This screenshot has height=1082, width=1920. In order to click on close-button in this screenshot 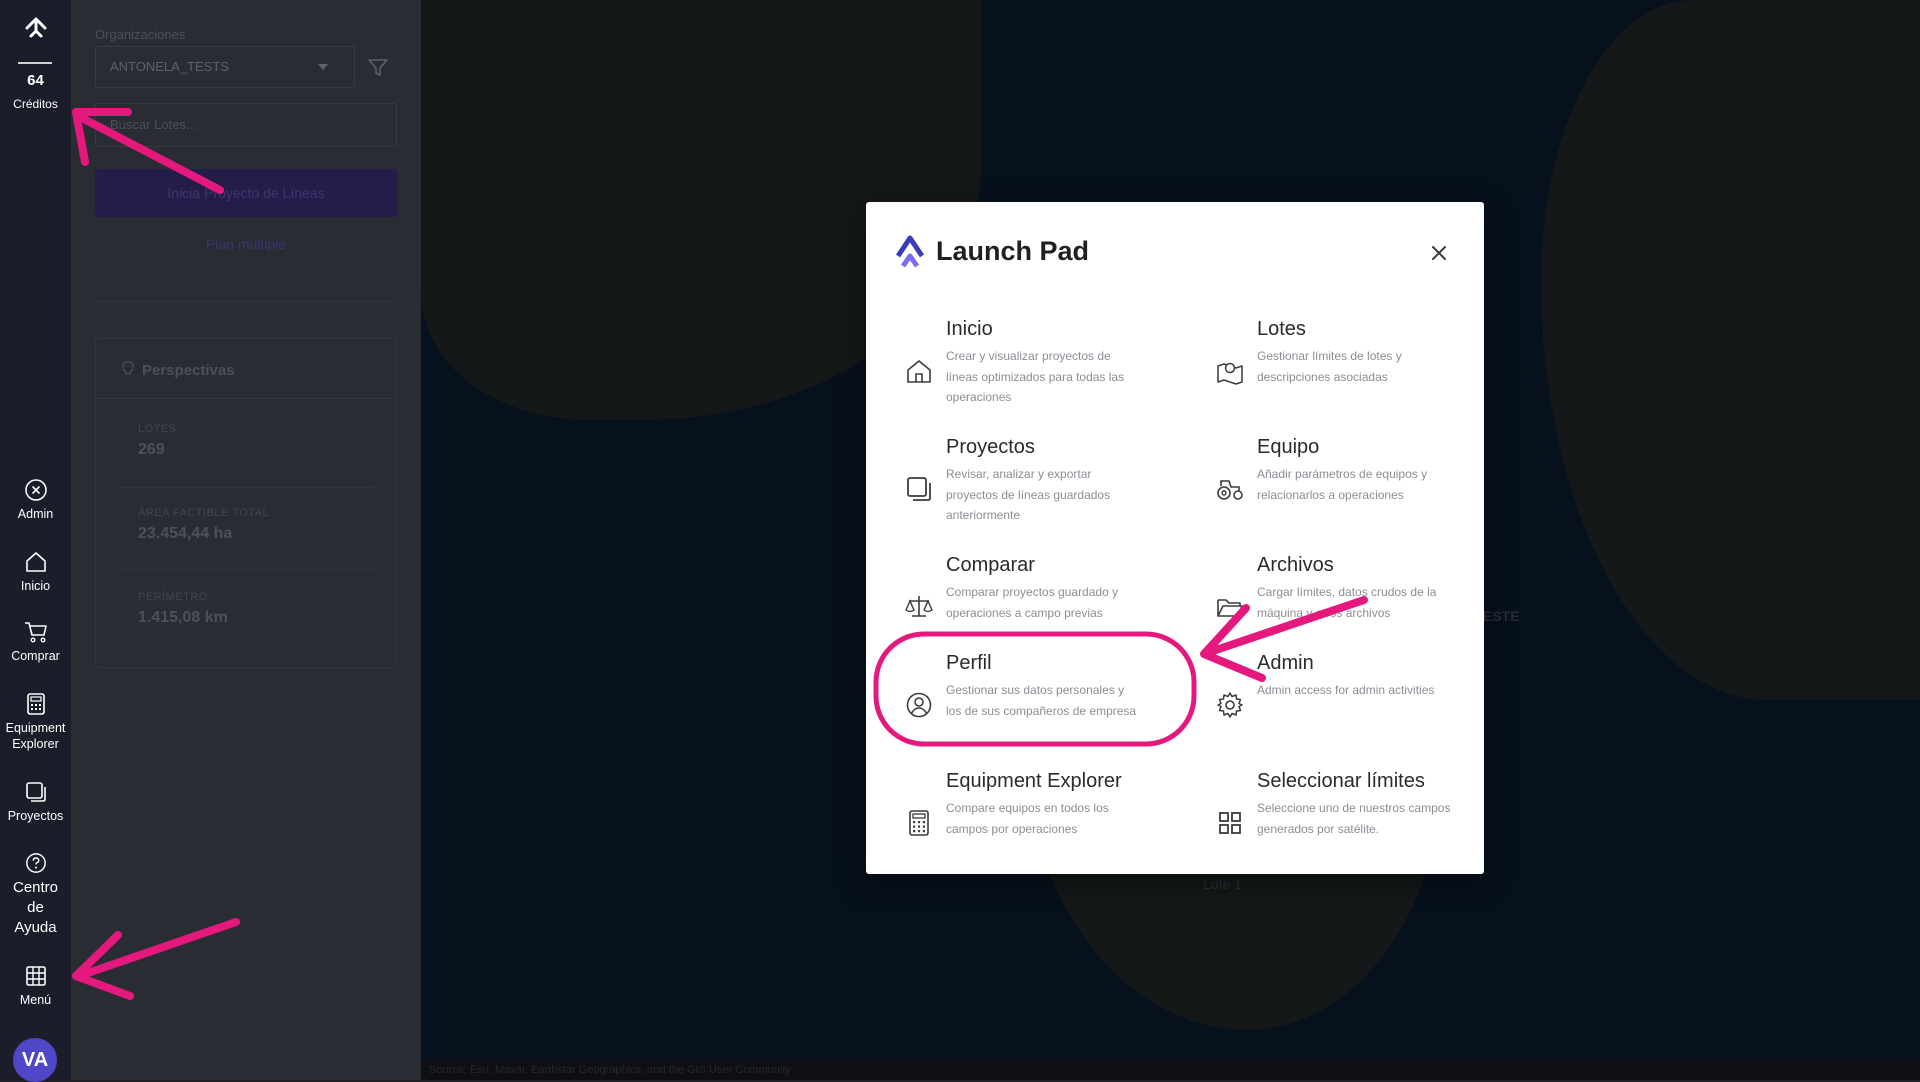, I will do `click(1439, 253)`.